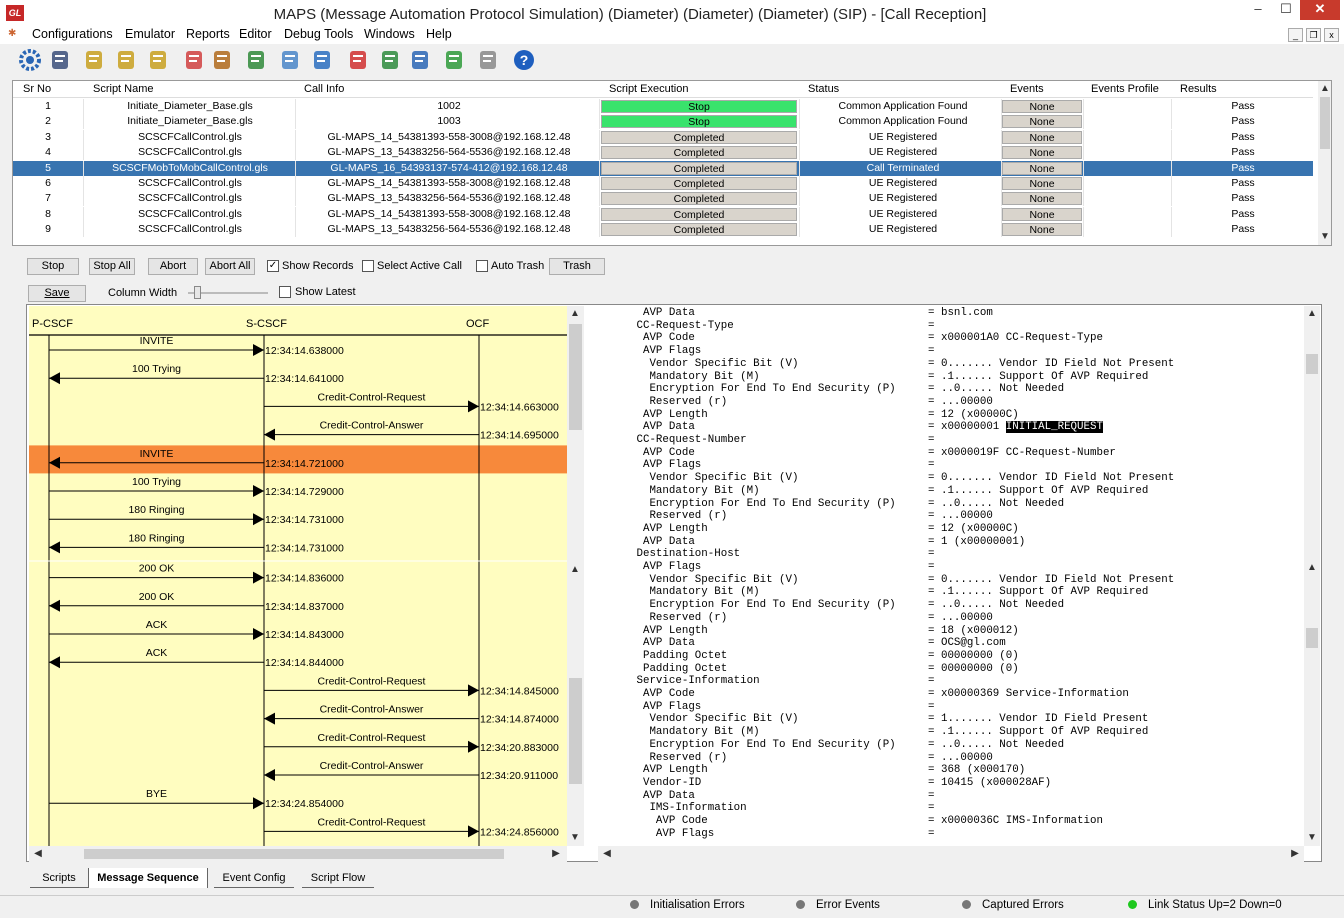 The image size is (1344, 918). Describe the element at coordinates (112, 266) in the screenshot. I see `stop-all-button: Stop All` at that location.